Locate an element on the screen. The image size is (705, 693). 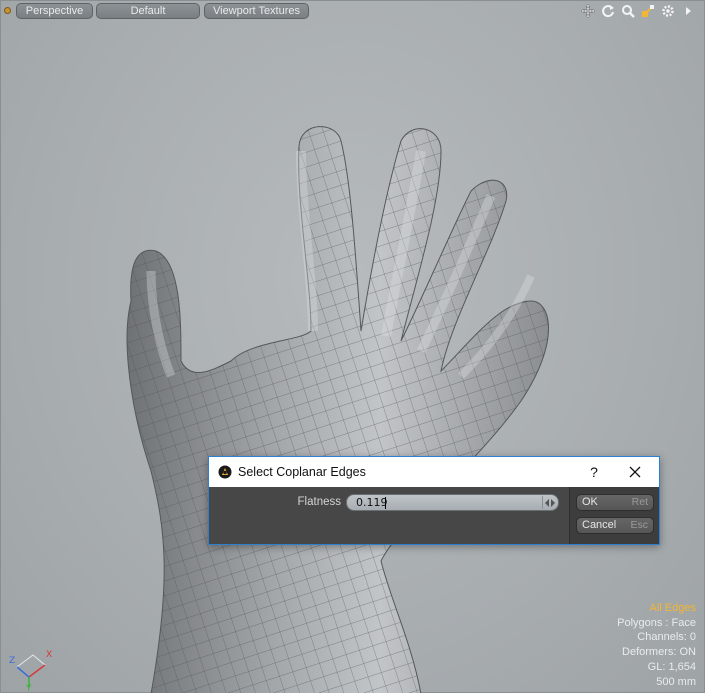
more-arrow-icon is located at coordinates (688, 11).